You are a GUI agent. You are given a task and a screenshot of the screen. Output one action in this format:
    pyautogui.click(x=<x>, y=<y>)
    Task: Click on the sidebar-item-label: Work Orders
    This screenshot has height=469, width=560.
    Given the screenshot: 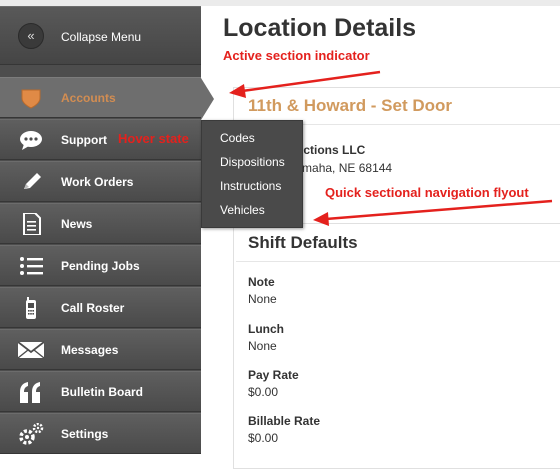 What is the action you would take?
    pyautogui.click(x=97, y=182)
    